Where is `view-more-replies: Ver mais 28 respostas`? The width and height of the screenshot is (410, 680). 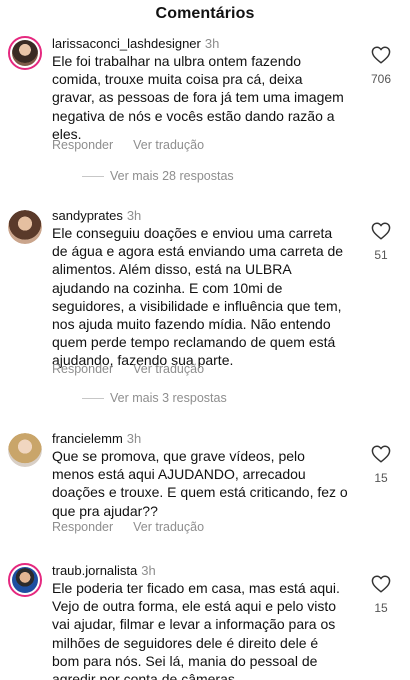
view-more-replies: Ver mais 28 respostas is located at coordinates (158, 176).